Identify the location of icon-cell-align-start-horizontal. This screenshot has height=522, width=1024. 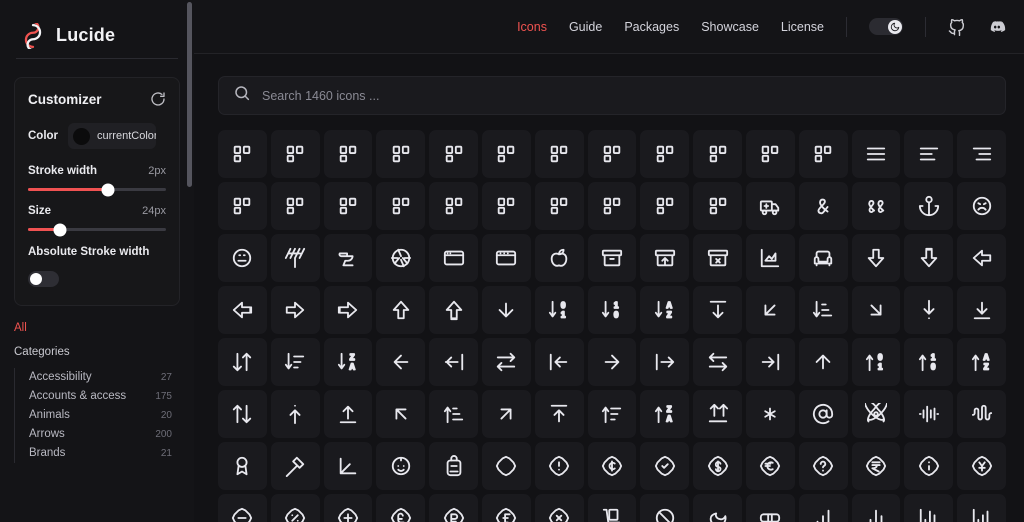
(242, 206).